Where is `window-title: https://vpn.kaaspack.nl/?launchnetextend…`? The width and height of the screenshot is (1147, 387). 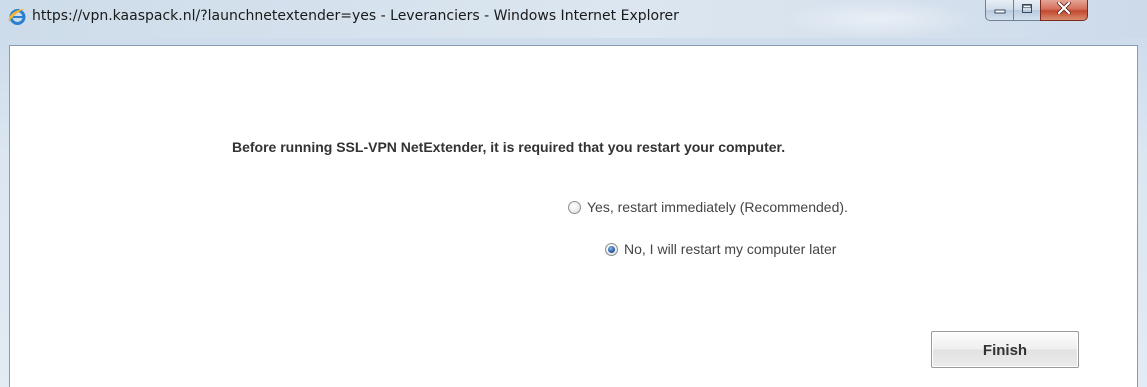
window-title: https://vpn.kaaspack.nl/?launchnetextend… is located at coordinates (355, 16).